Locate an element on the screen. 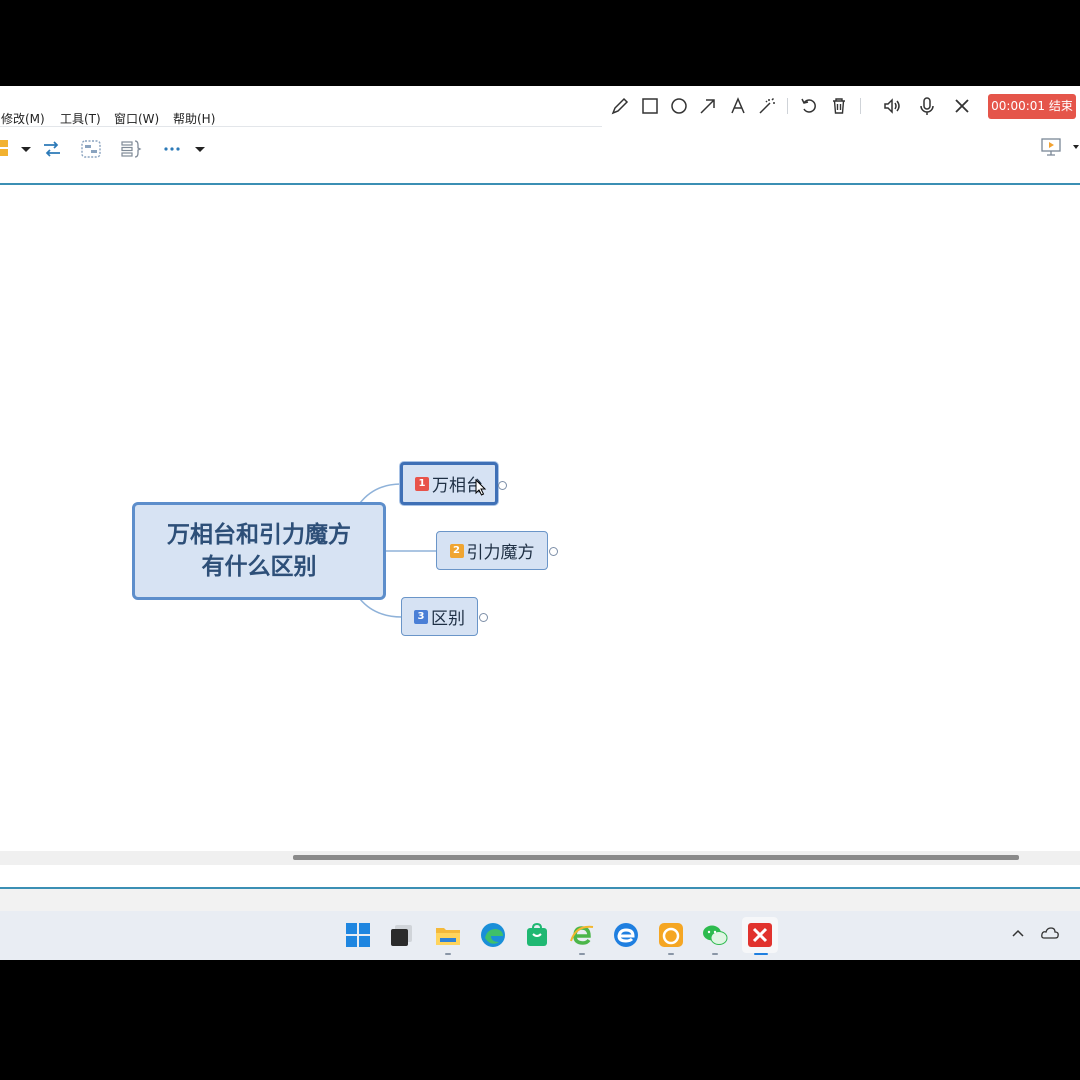  menu-window: 窗口(W) is located at coordinates (136, 118).